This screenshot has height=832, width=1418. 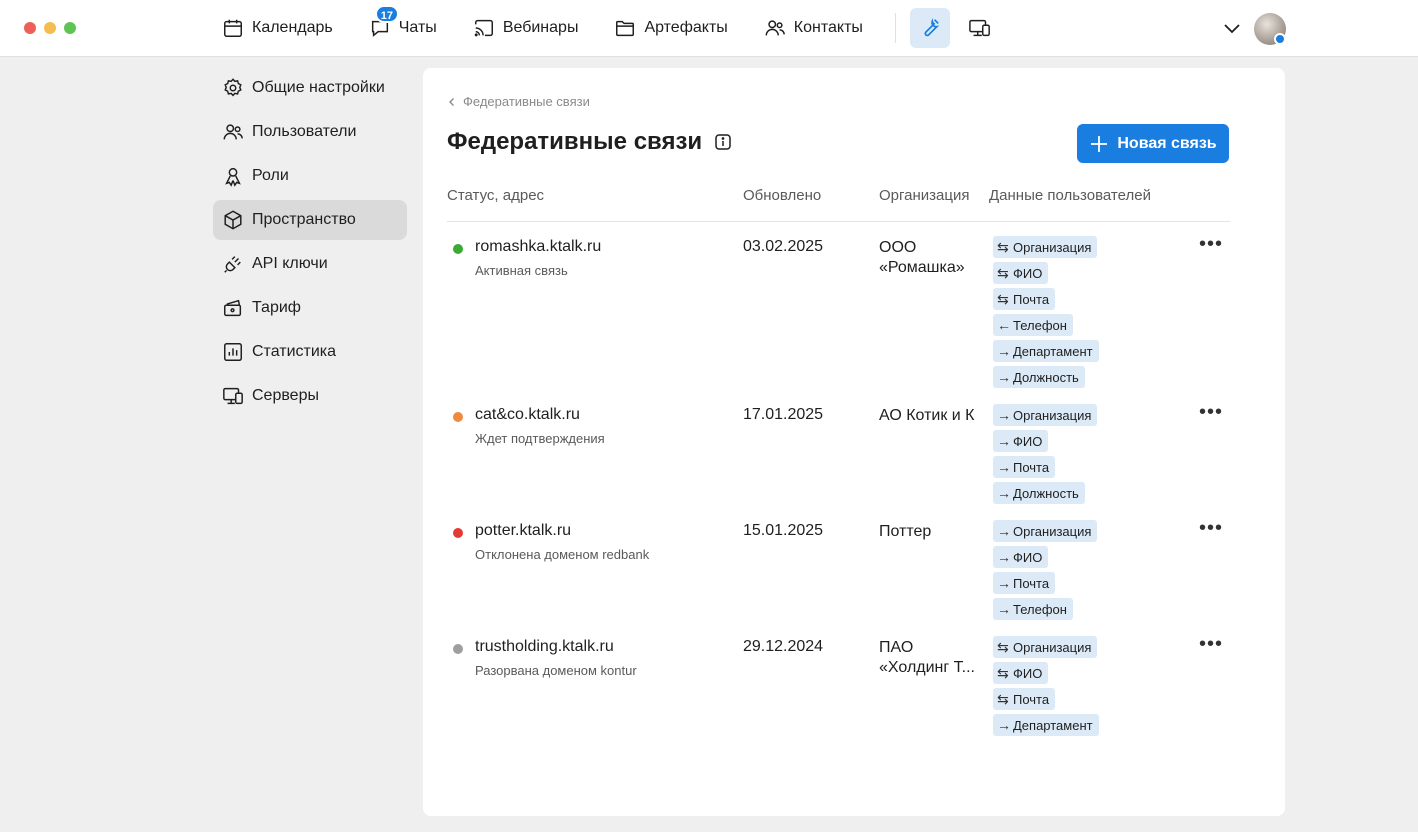 I want to click on window-controls, so click(x=50, y=28).